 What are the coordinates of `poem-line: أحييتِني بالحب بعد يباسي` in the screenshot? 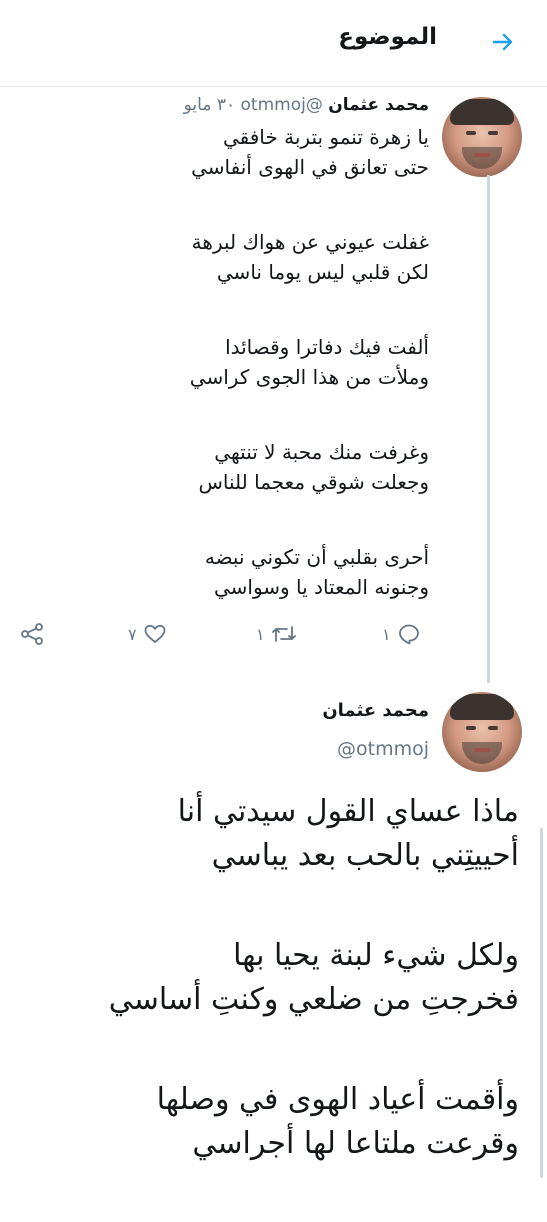 It's located at (365, 855).